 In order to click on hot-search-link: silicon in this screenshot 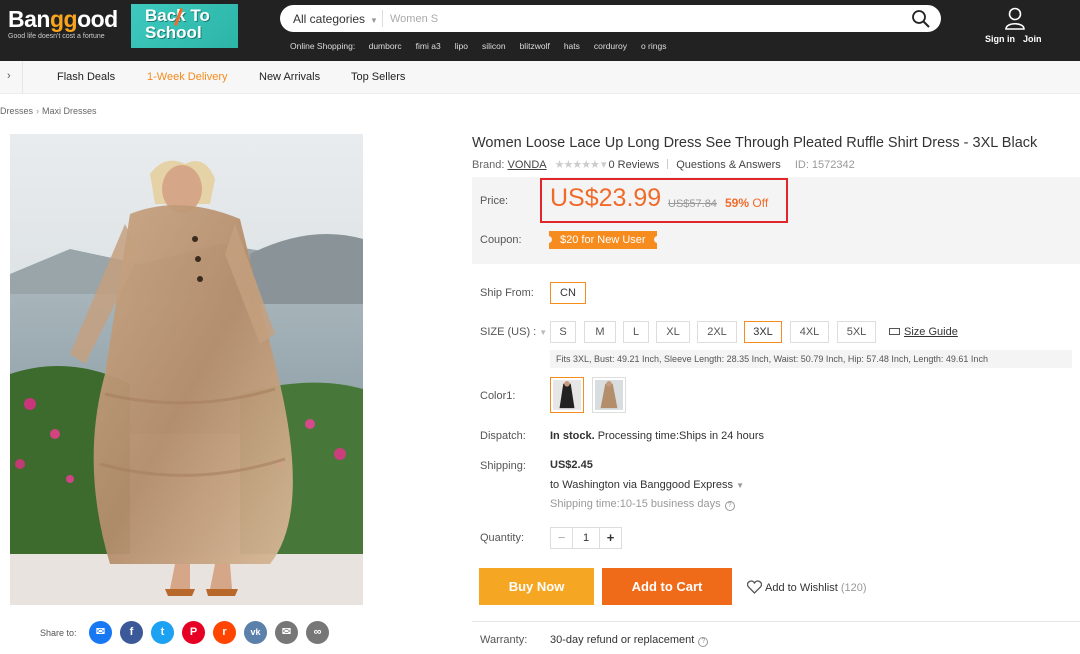, I will do `click(494, 46)`.